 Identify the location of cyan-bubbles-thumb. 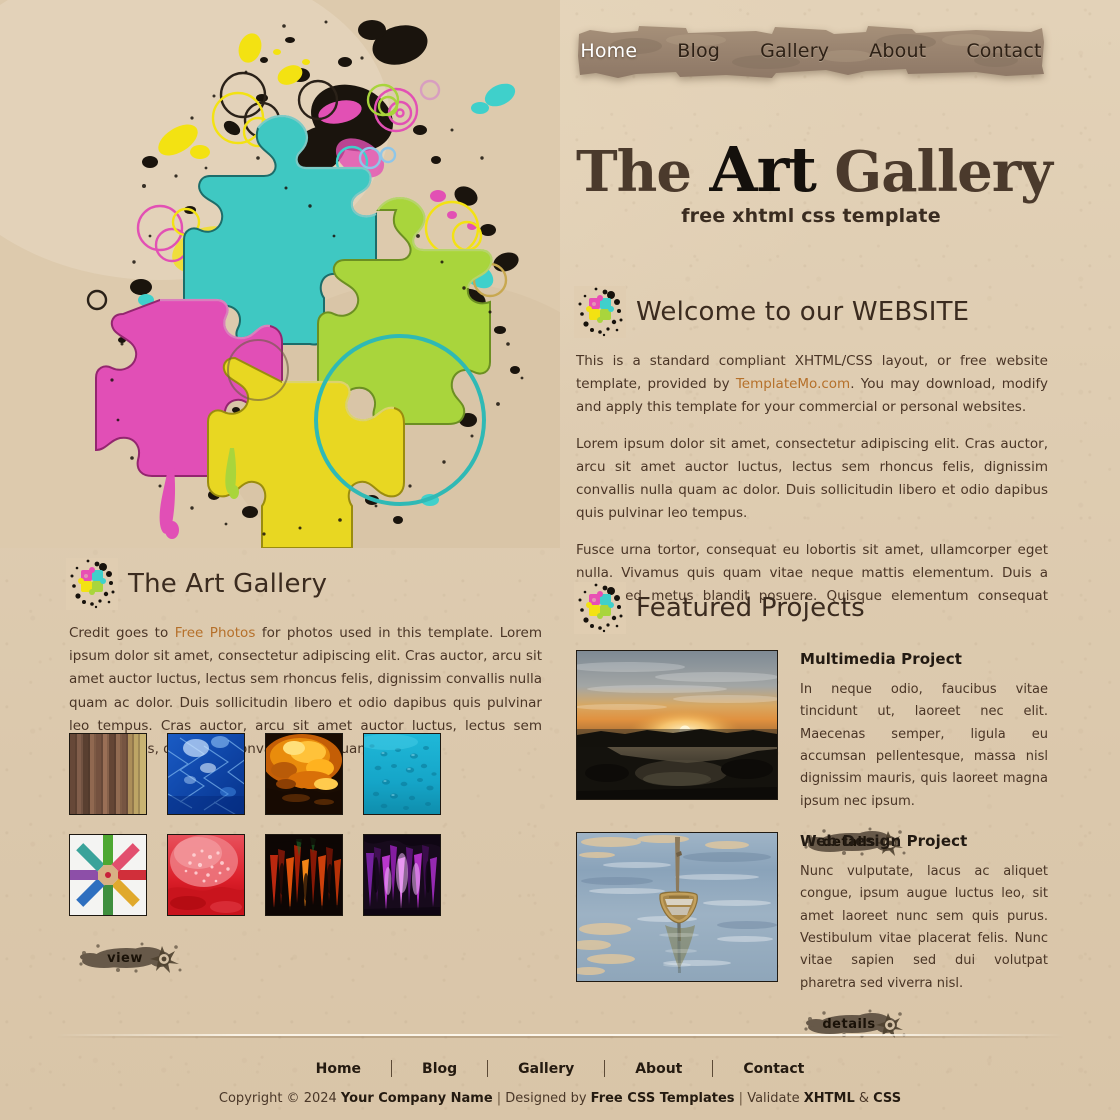
(402, 774).